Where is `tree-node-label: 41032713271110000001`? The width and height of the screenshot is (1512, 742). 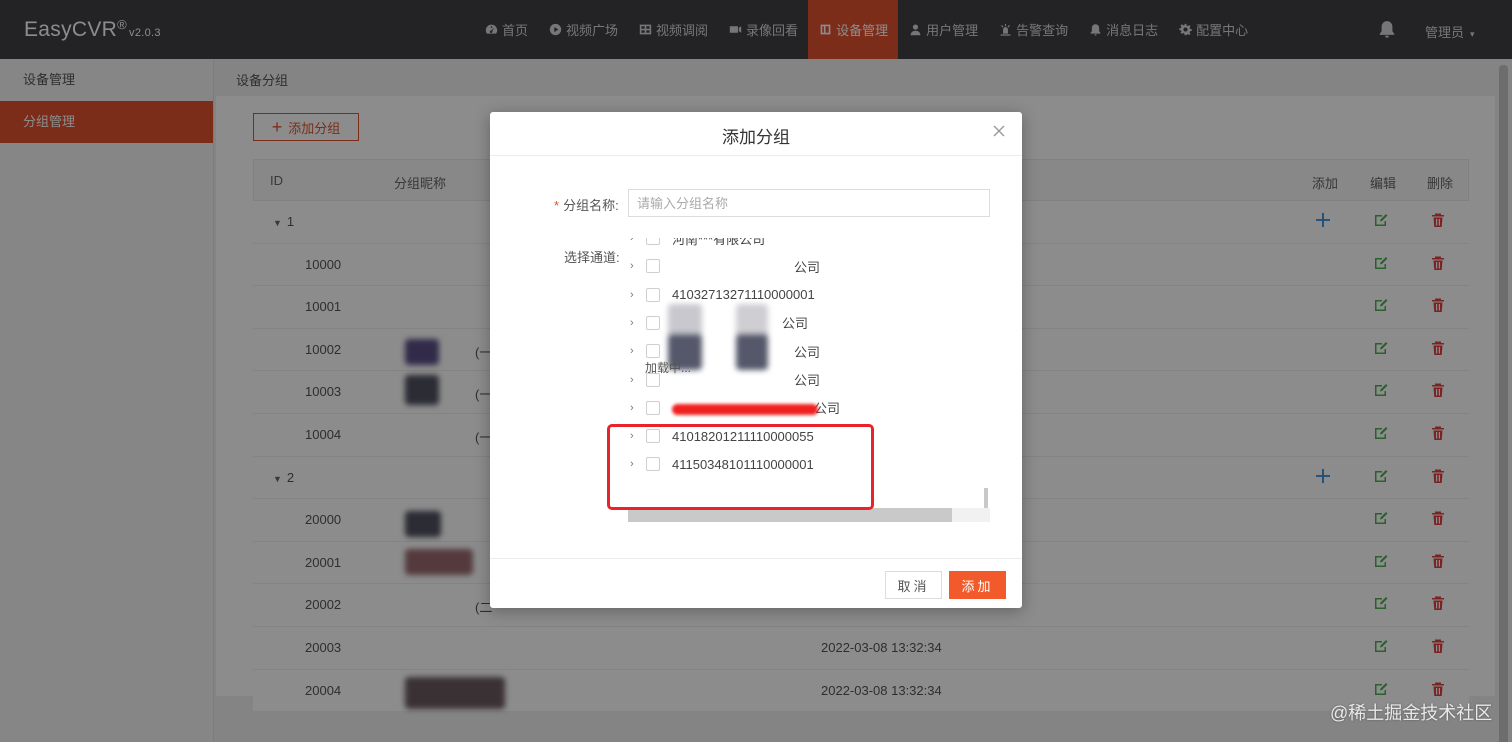
tree-node-label: 41032713271110000001 is located at coordinates (743, 295).